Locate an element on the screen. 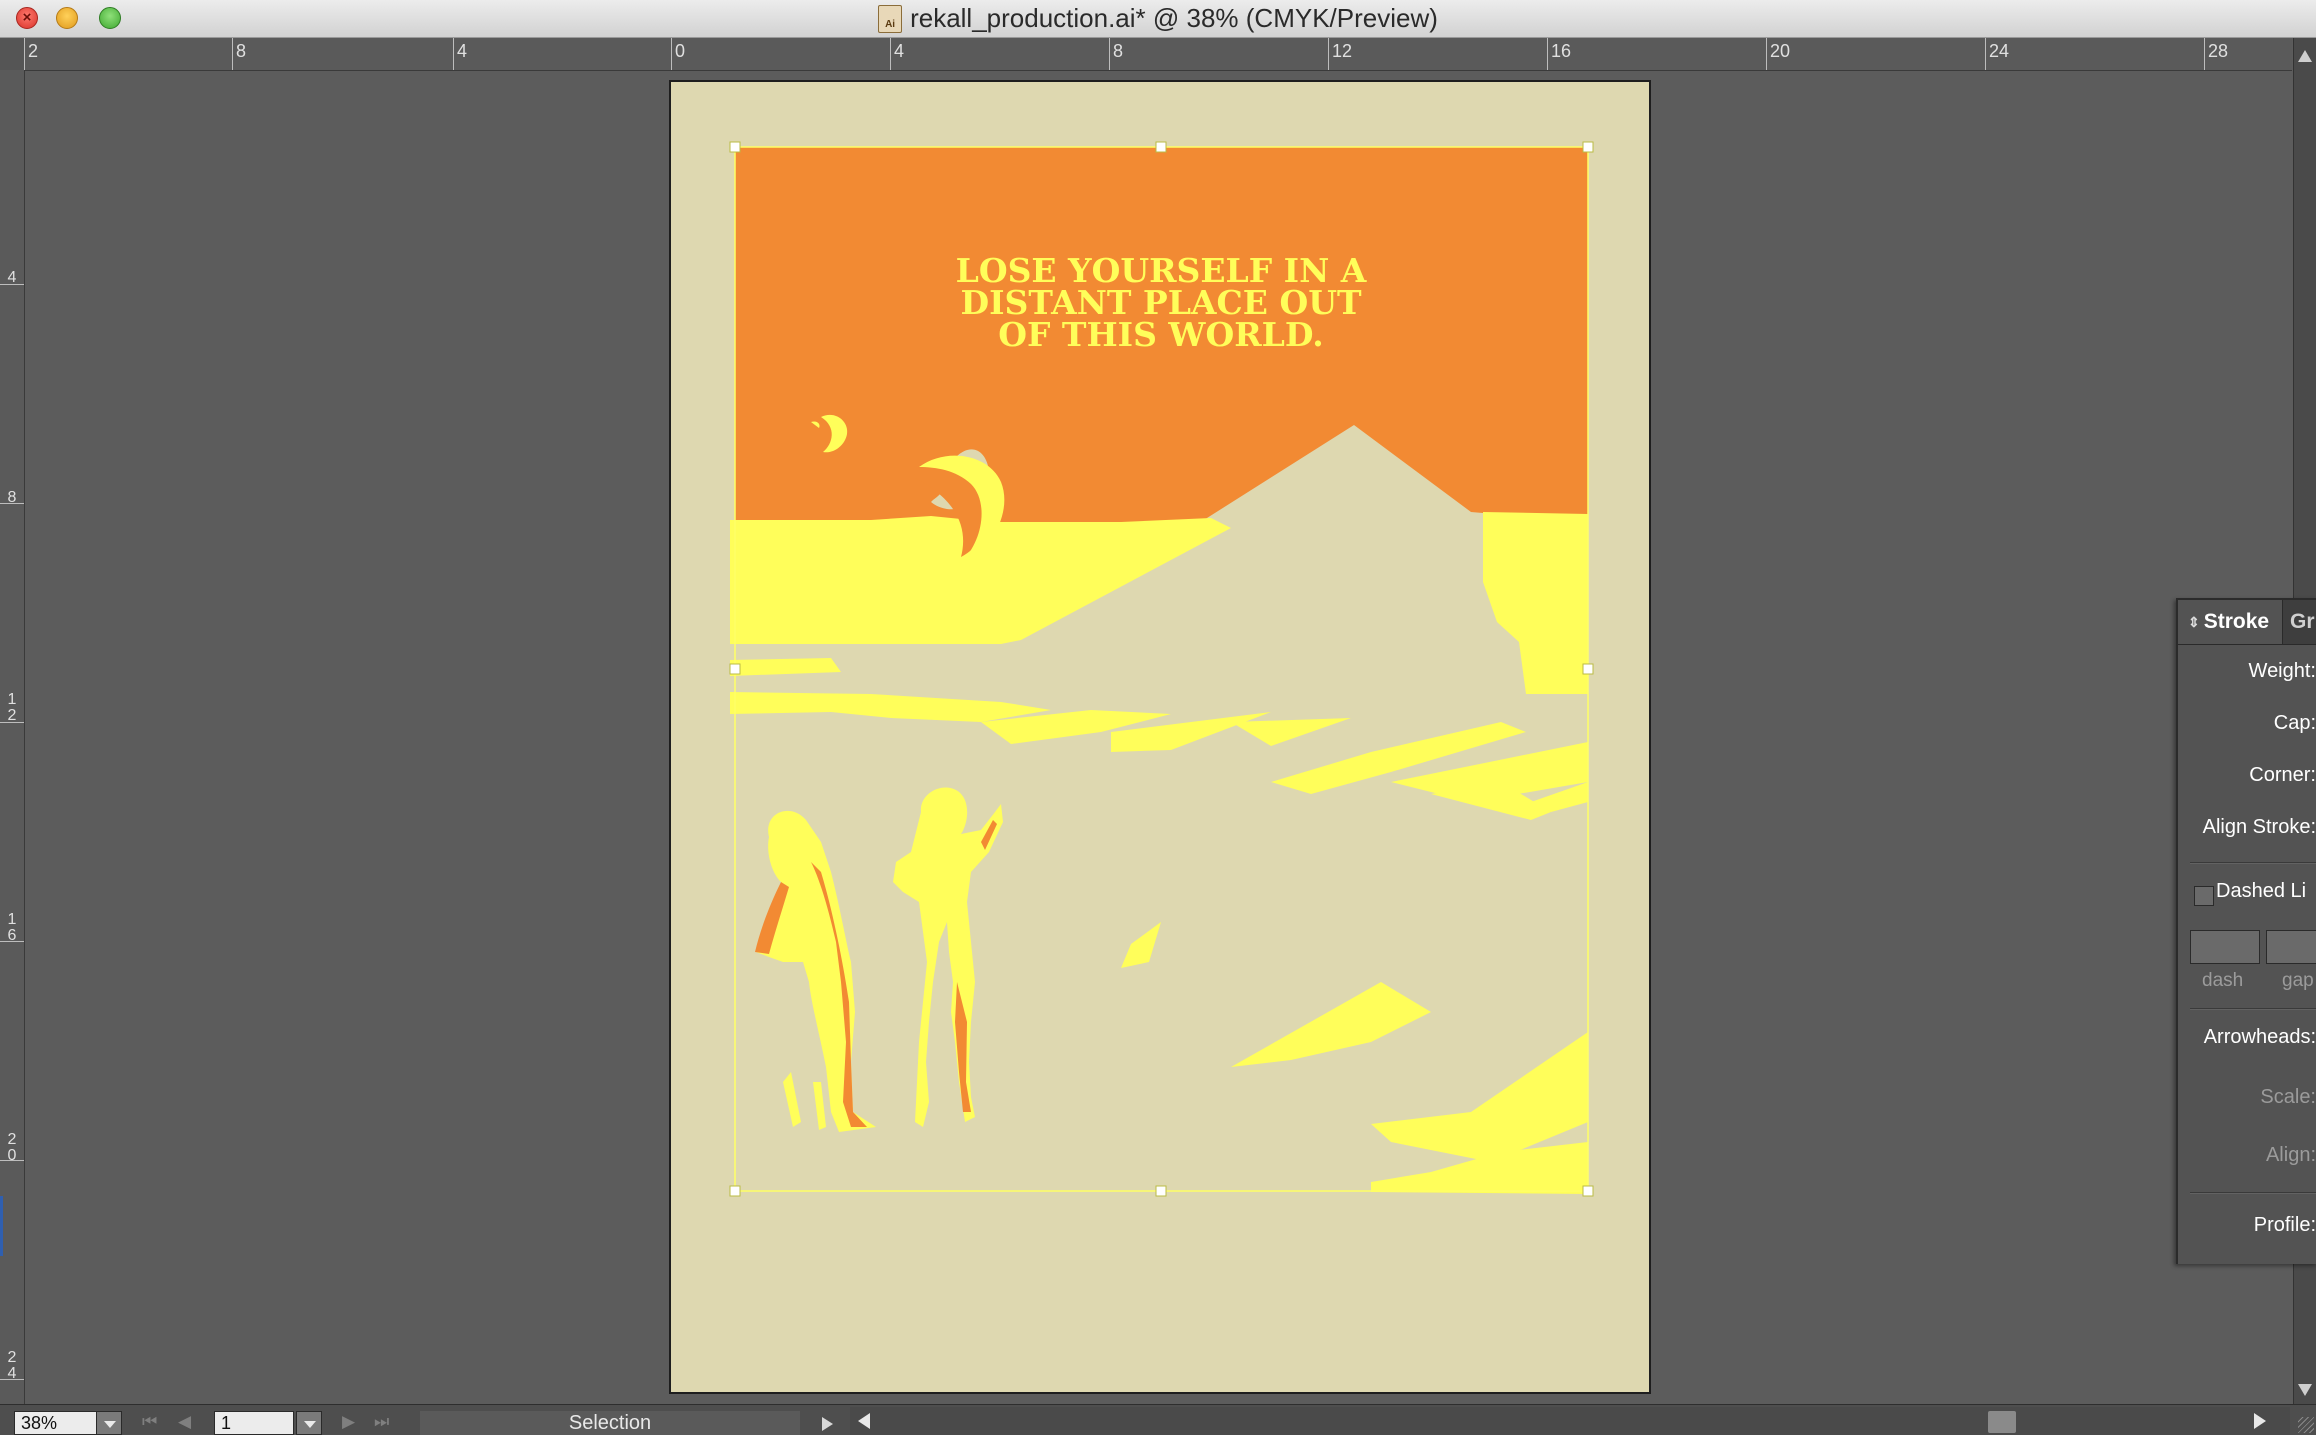  ruler-position-marker is located at coordinates (1, 1226).